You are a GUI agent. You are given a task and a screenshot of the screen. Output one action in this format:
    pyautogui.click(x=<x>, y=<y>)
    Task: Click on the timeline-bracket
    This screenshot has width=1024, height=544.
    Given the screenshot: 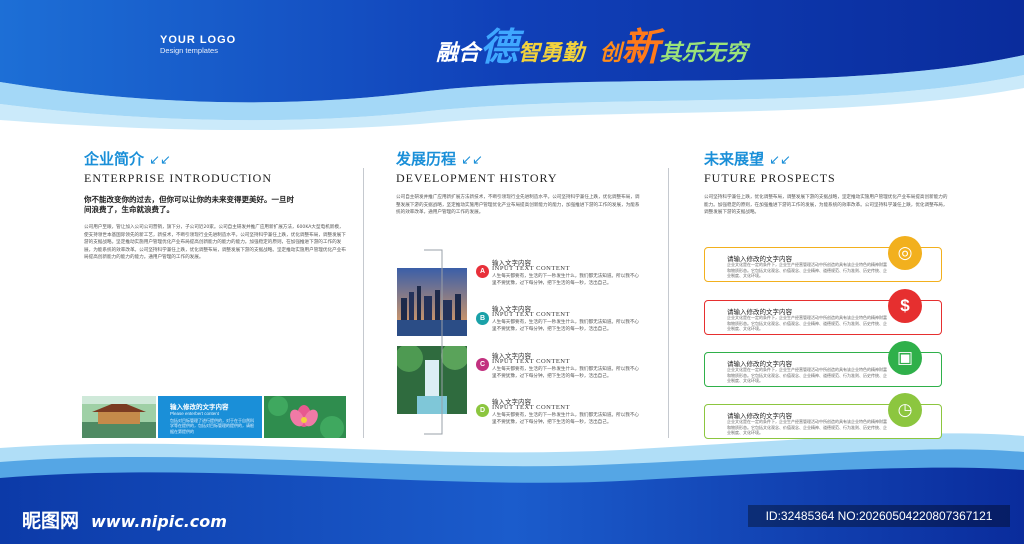 What is the action you would take?
    pyautogui.click(x=433, y=342)
    